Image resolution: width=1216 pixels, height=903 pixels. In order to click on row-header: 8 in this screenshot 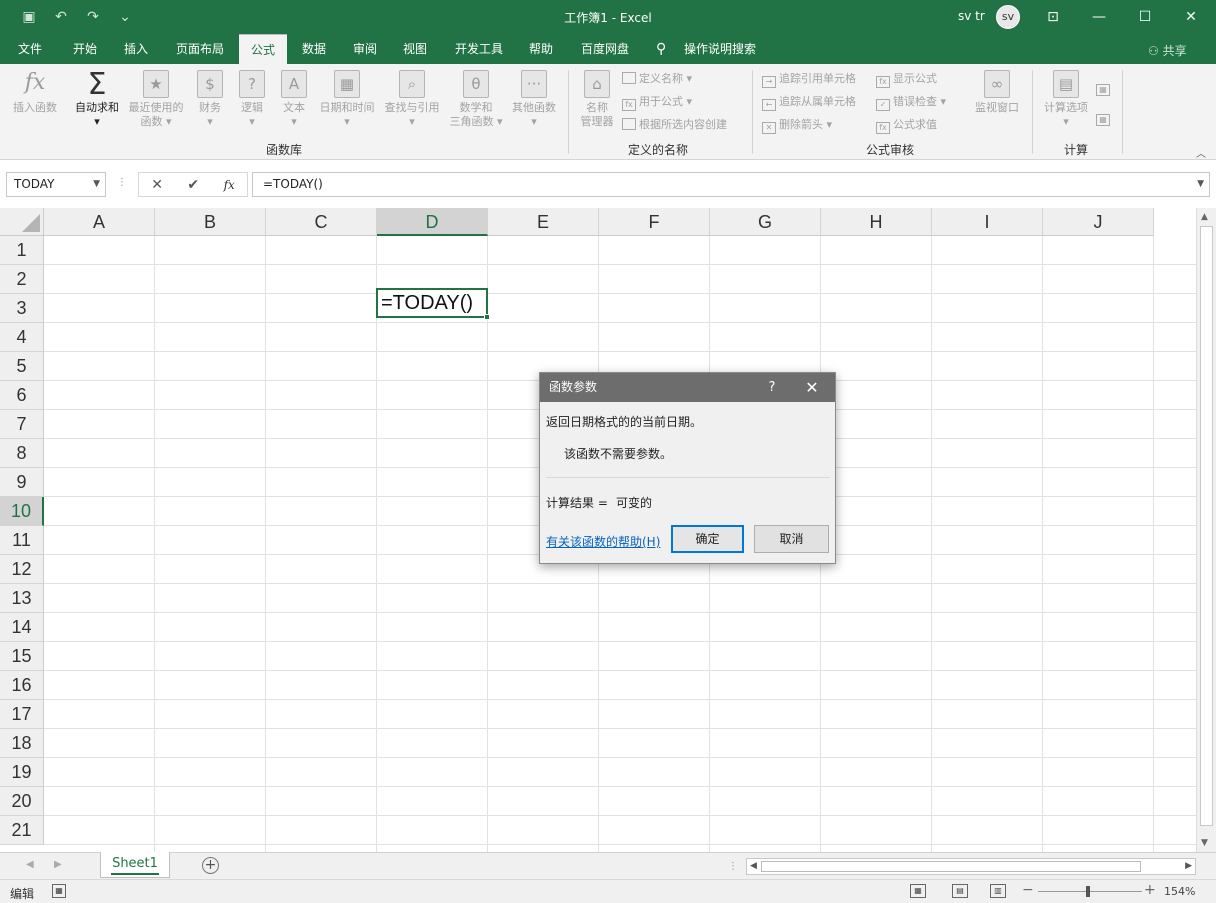, I will do `click(22, 453)`.